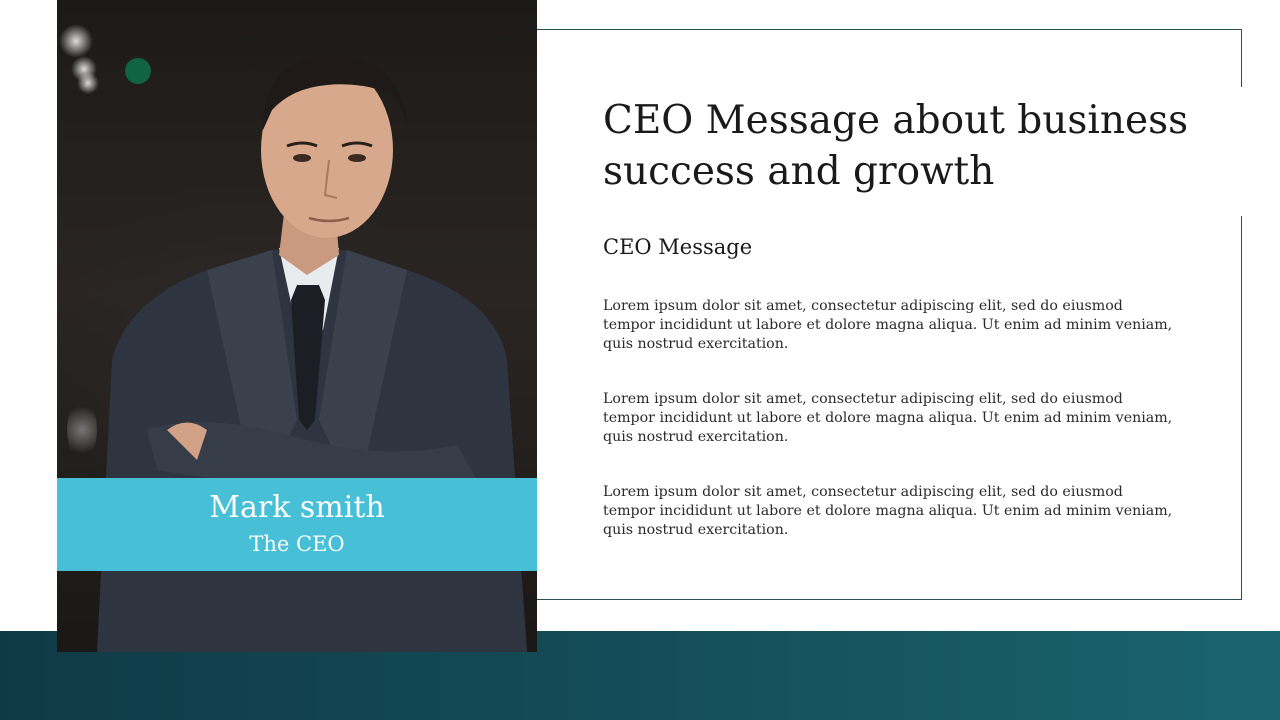 The width and height of the screenshot is (1280, 720). What do you see at coordinates (1242, 151) in the screenshot?
I see `frame-gap` at bounding box center [1242, 151].